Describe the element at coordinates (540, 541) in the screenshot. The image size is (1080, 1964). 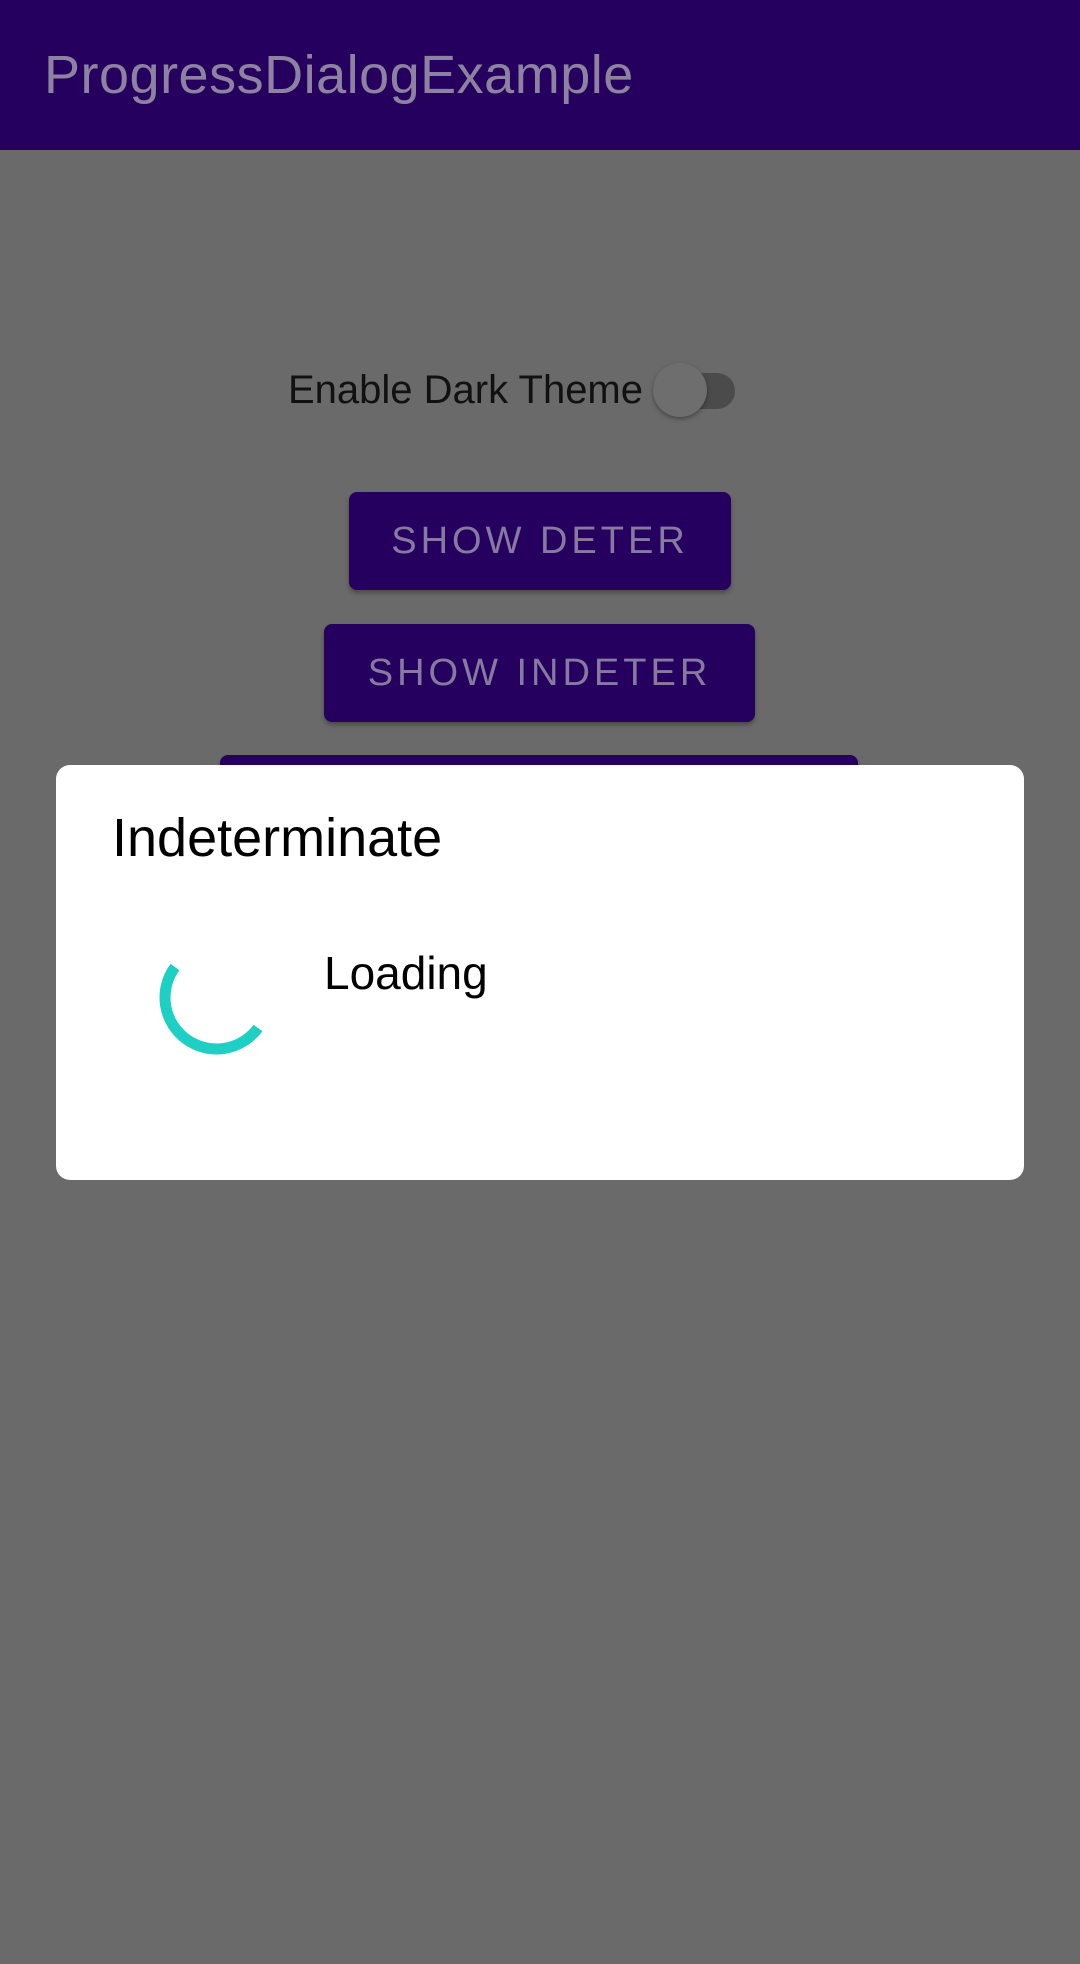
I see `show-deter-button: SHOW DETER` at that location.